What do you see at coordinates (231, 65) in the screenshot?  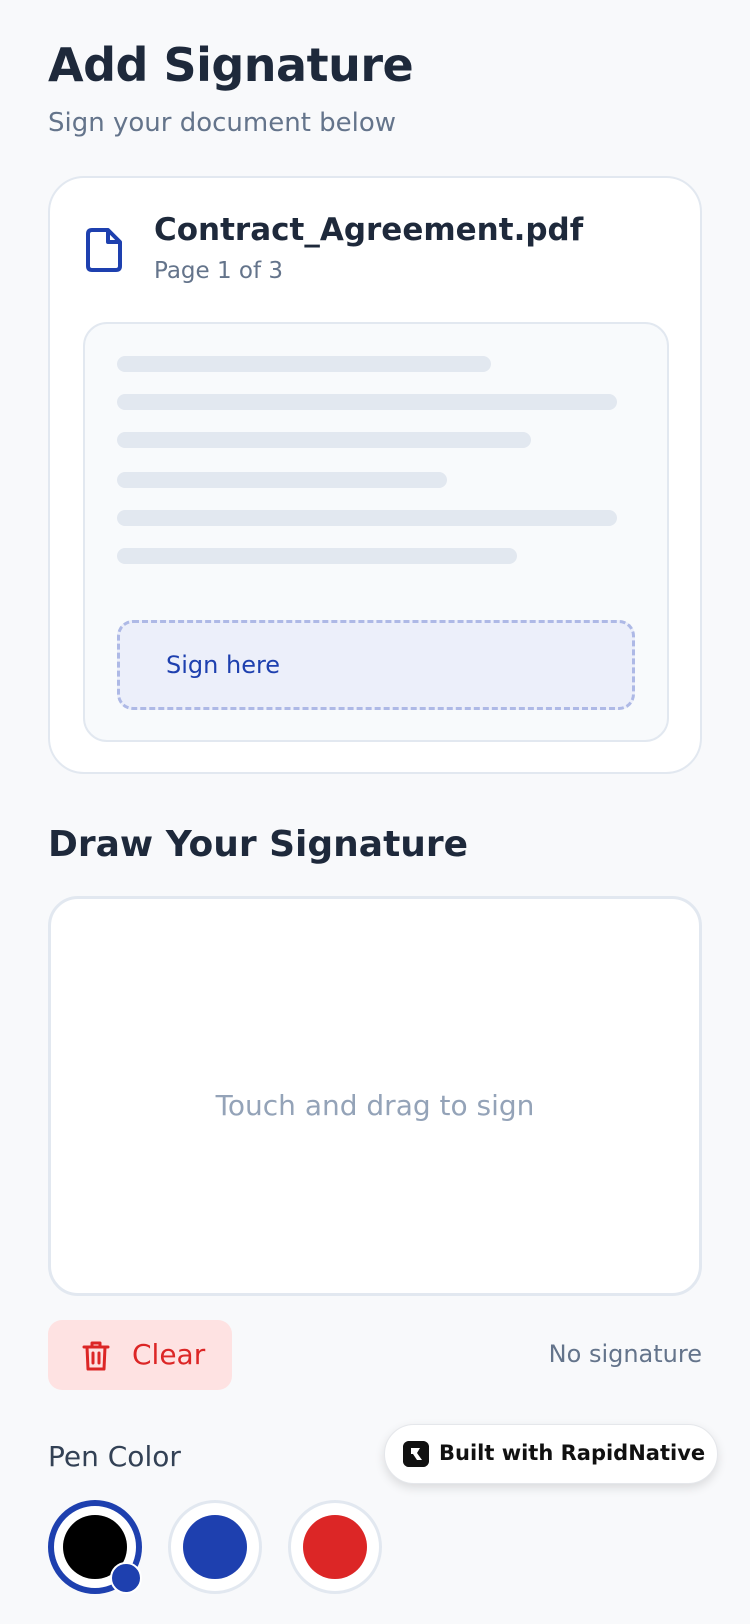 I see `page-title: Add Signature` at bounding box center [231, 65].